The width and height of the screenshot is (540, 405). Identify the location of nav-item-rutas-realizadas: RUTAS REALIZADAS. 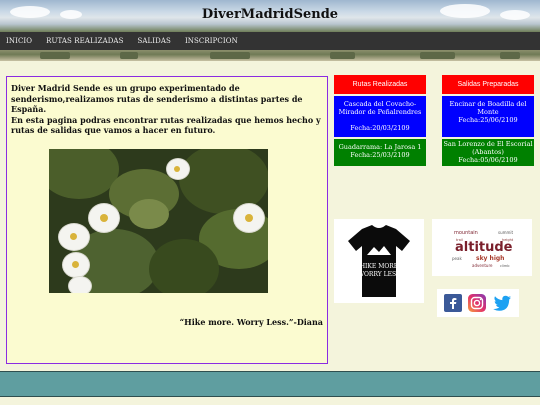
(84, 41).